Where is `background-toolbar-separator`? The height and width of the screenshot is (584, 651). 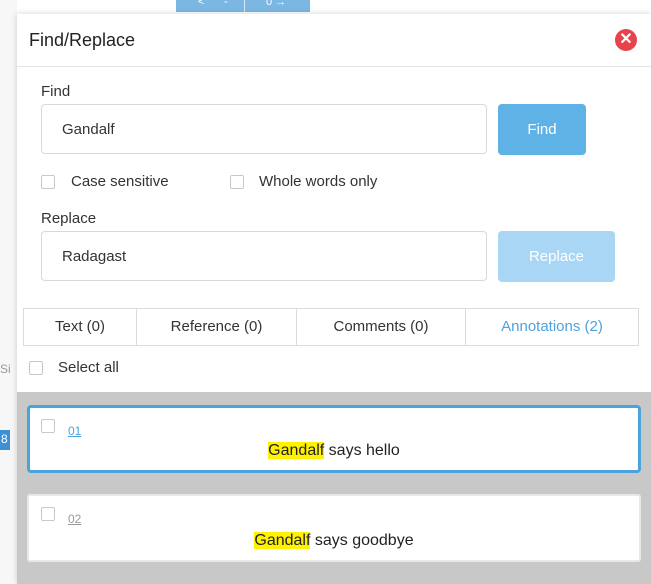 background-toolbar-separator is located at coordinates (244, 6).